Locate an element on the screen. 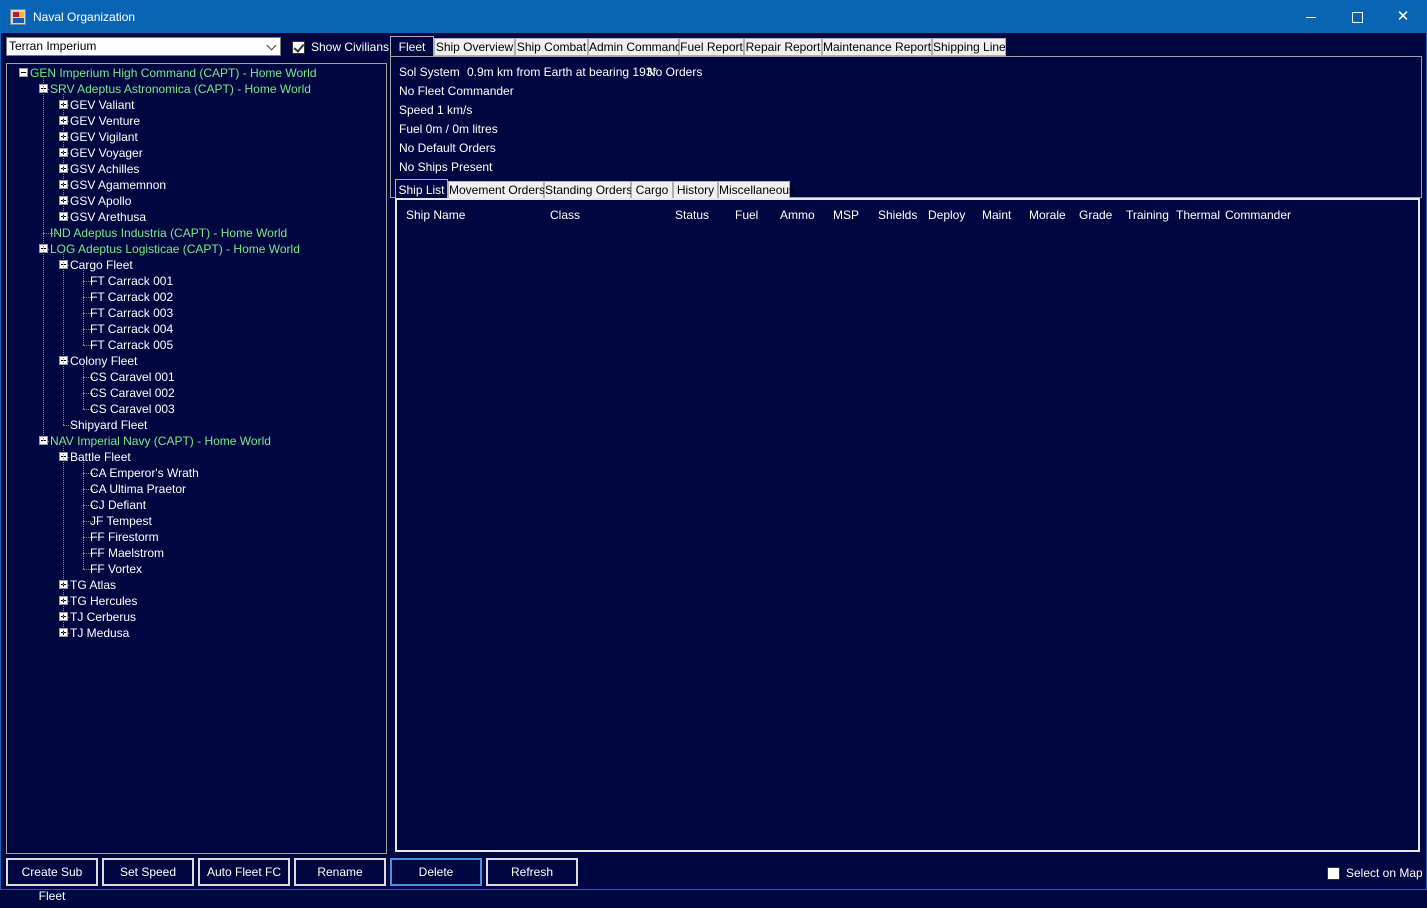 The image size is (1427, 908). tree-node: GSV Arethusa is located at coordinates (108, 217).